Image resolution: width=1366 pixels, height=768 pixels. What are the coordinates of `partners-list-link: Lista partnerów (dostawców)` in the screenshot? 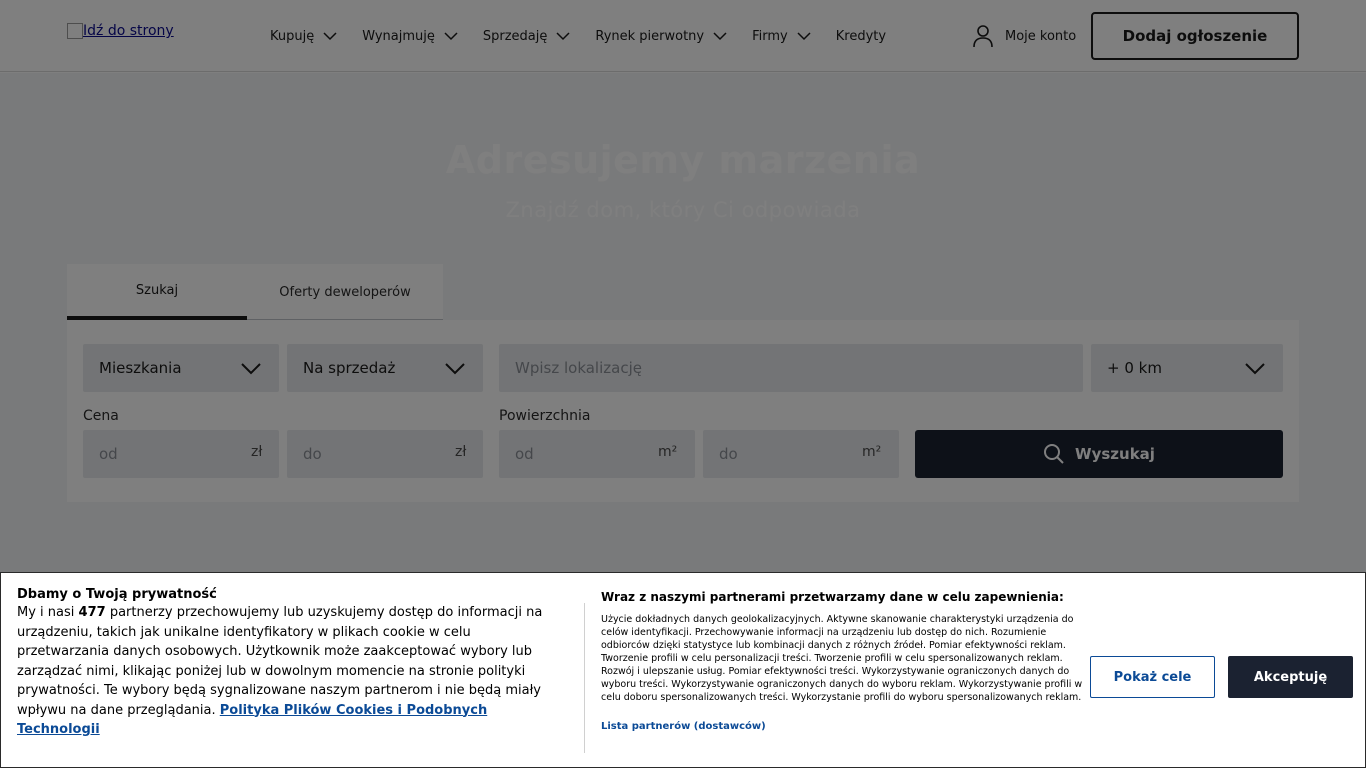 It's located at (683, 726).